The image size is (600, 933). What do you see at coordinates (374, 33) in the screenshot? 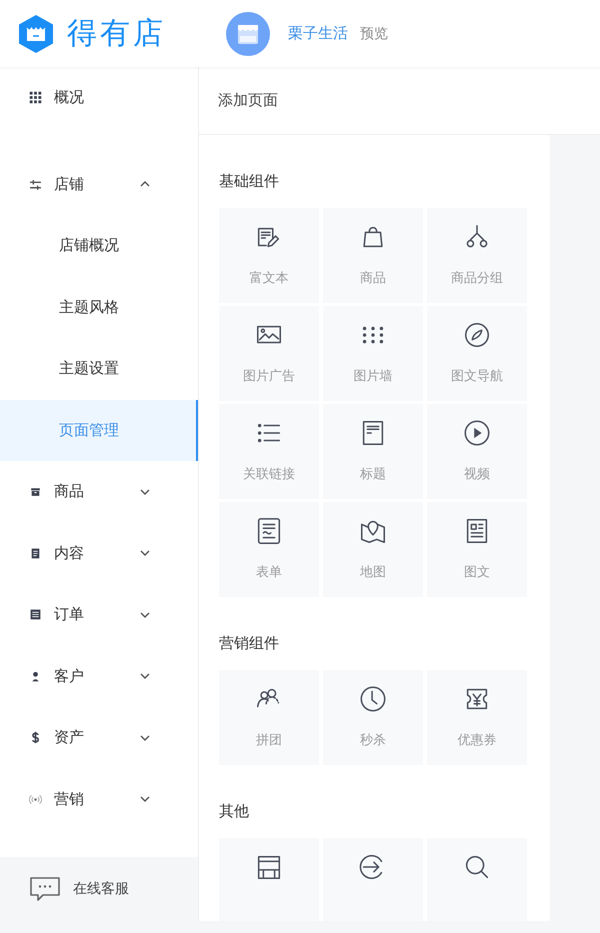
I see `preview-link: 预览` at bounding box center [374, 33].